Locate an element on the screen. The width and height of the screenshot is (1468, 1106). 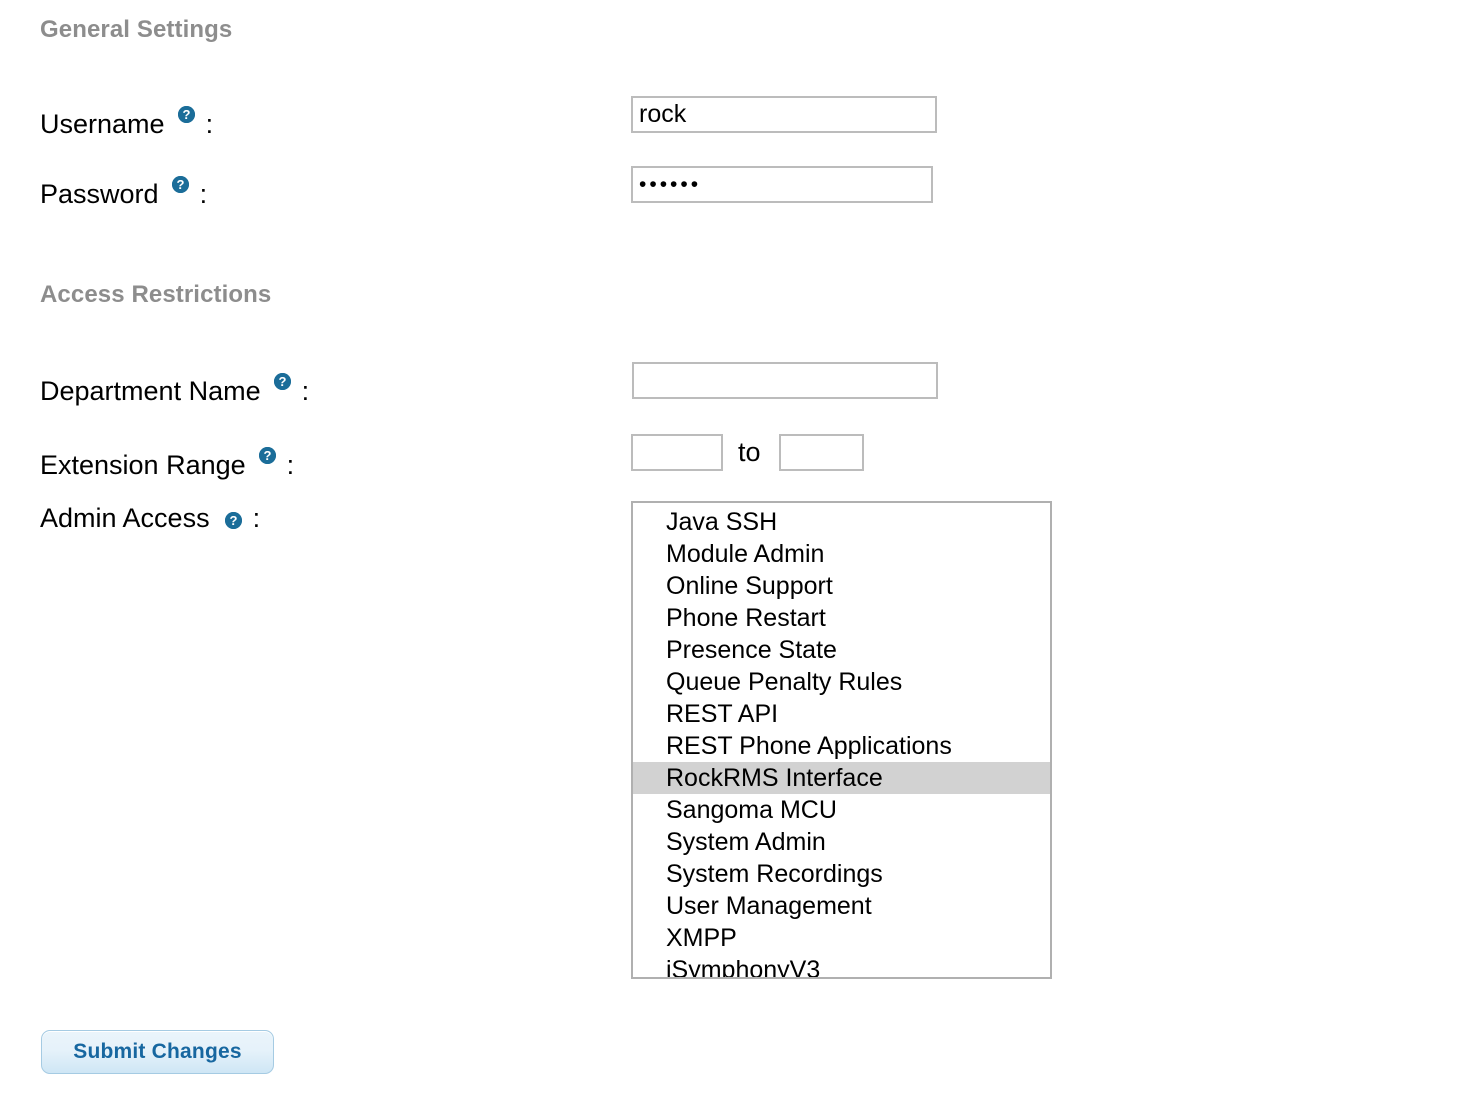
admin-access-label-text: Admin Access is located at coordinates (125, 518).